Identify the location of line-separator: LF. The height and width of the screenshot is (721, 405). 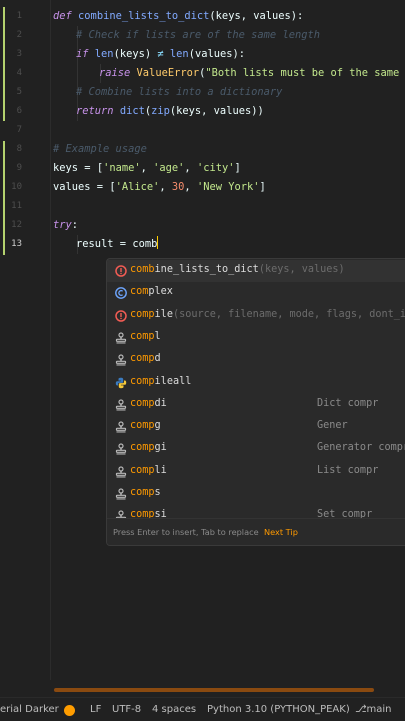
(95, 709).